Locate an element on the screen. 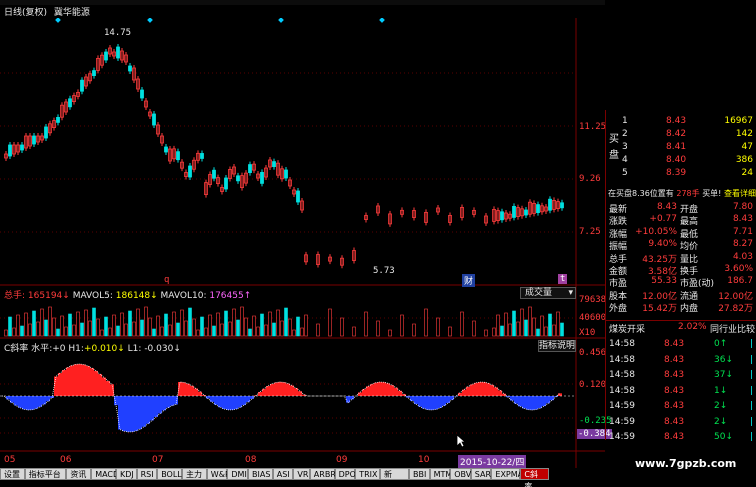  tab-trix: TRIX is located at coordinates (367, 474).